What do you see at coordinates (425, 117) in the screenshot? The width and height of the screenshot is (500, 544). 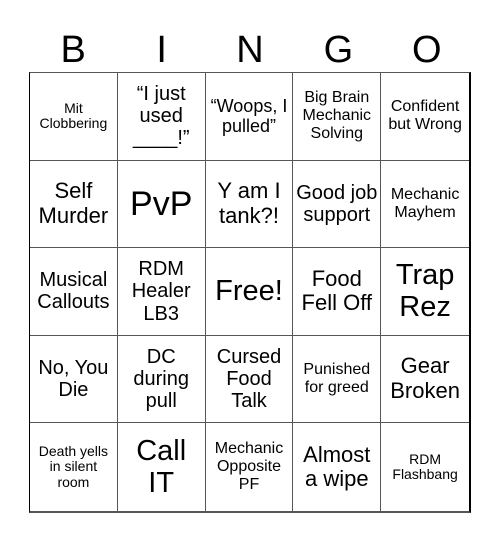 I see `bingo-cell: Confident but Wrong` at bounding box center [425, 117].